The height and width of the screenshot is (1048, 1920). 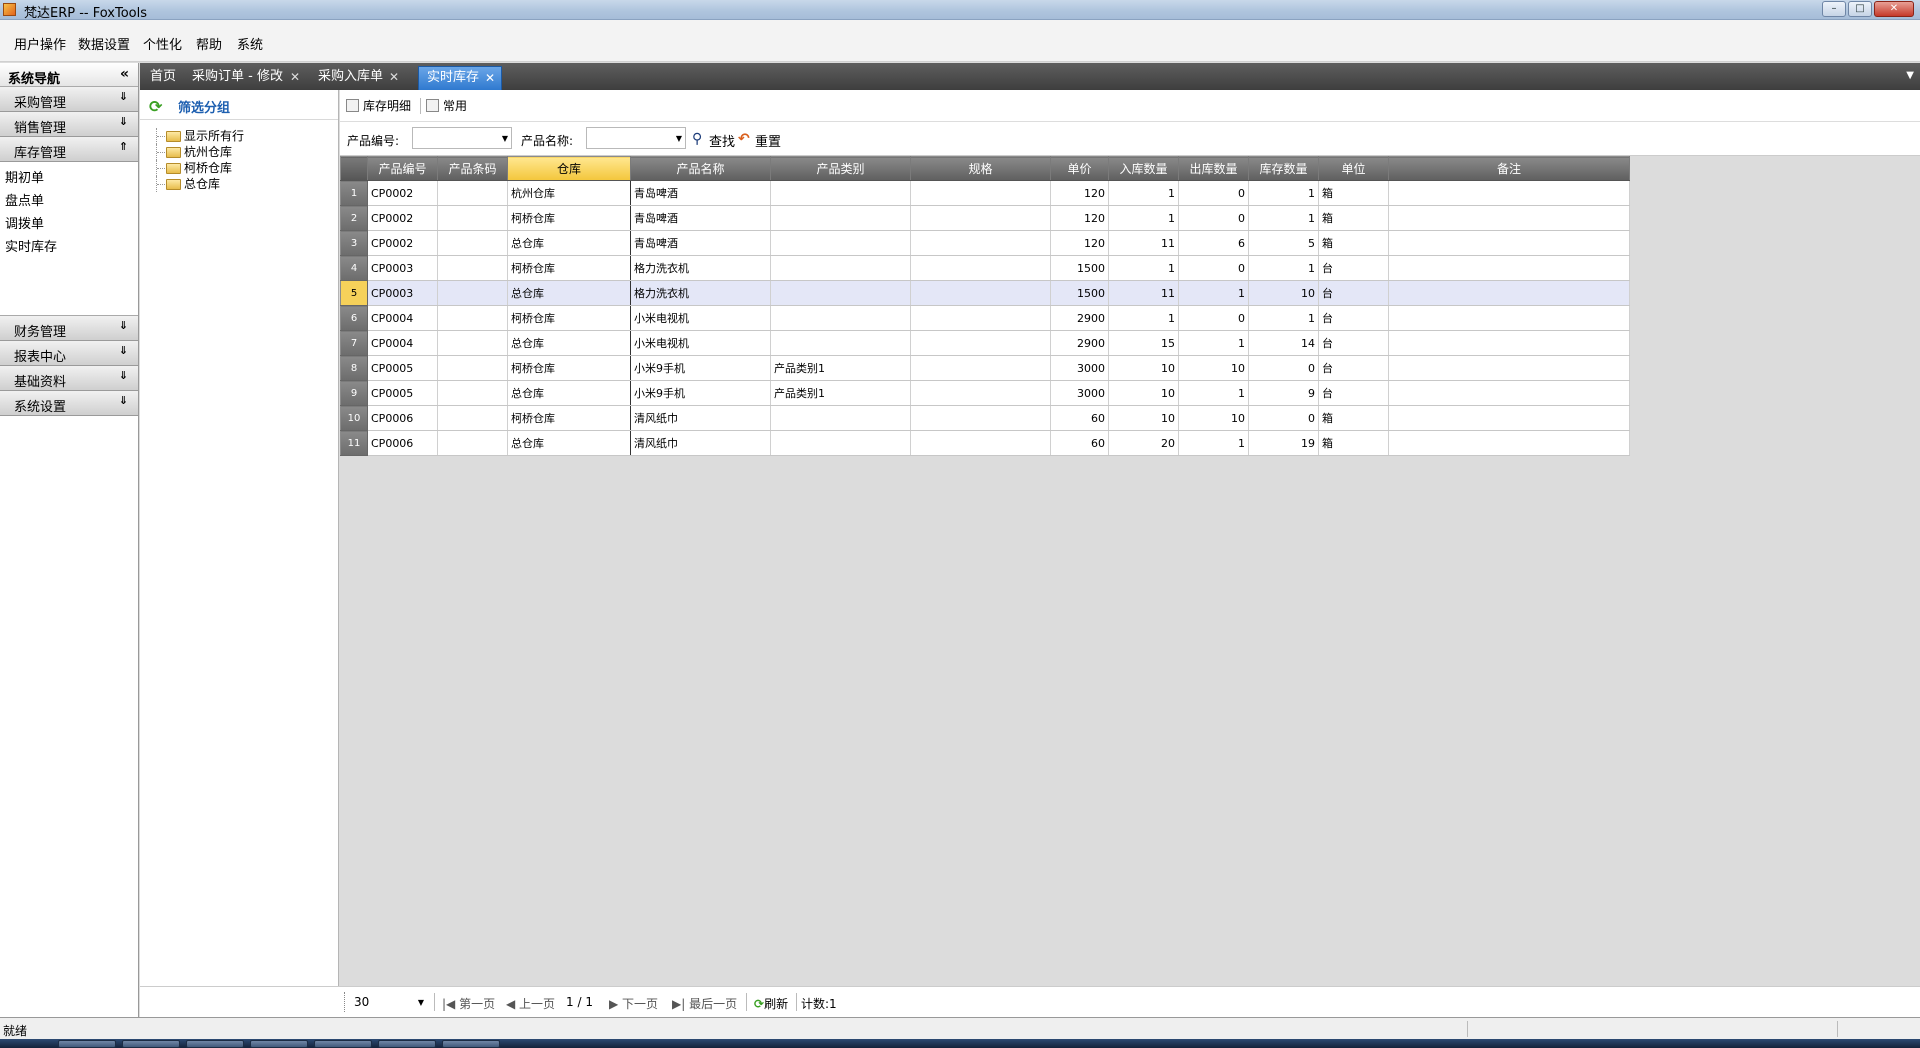 I want to click on cell-warehouse: 总仓库, so click(x=569, y=293).